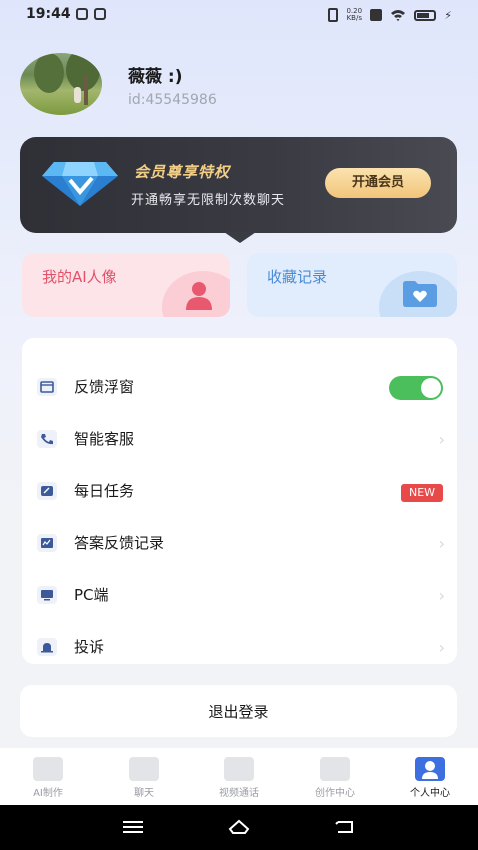 The height and width of the screenshot is (850, 478). Describe the element at coordinates (335, 769) in the screenshot. I see `edit-icon` at that location.